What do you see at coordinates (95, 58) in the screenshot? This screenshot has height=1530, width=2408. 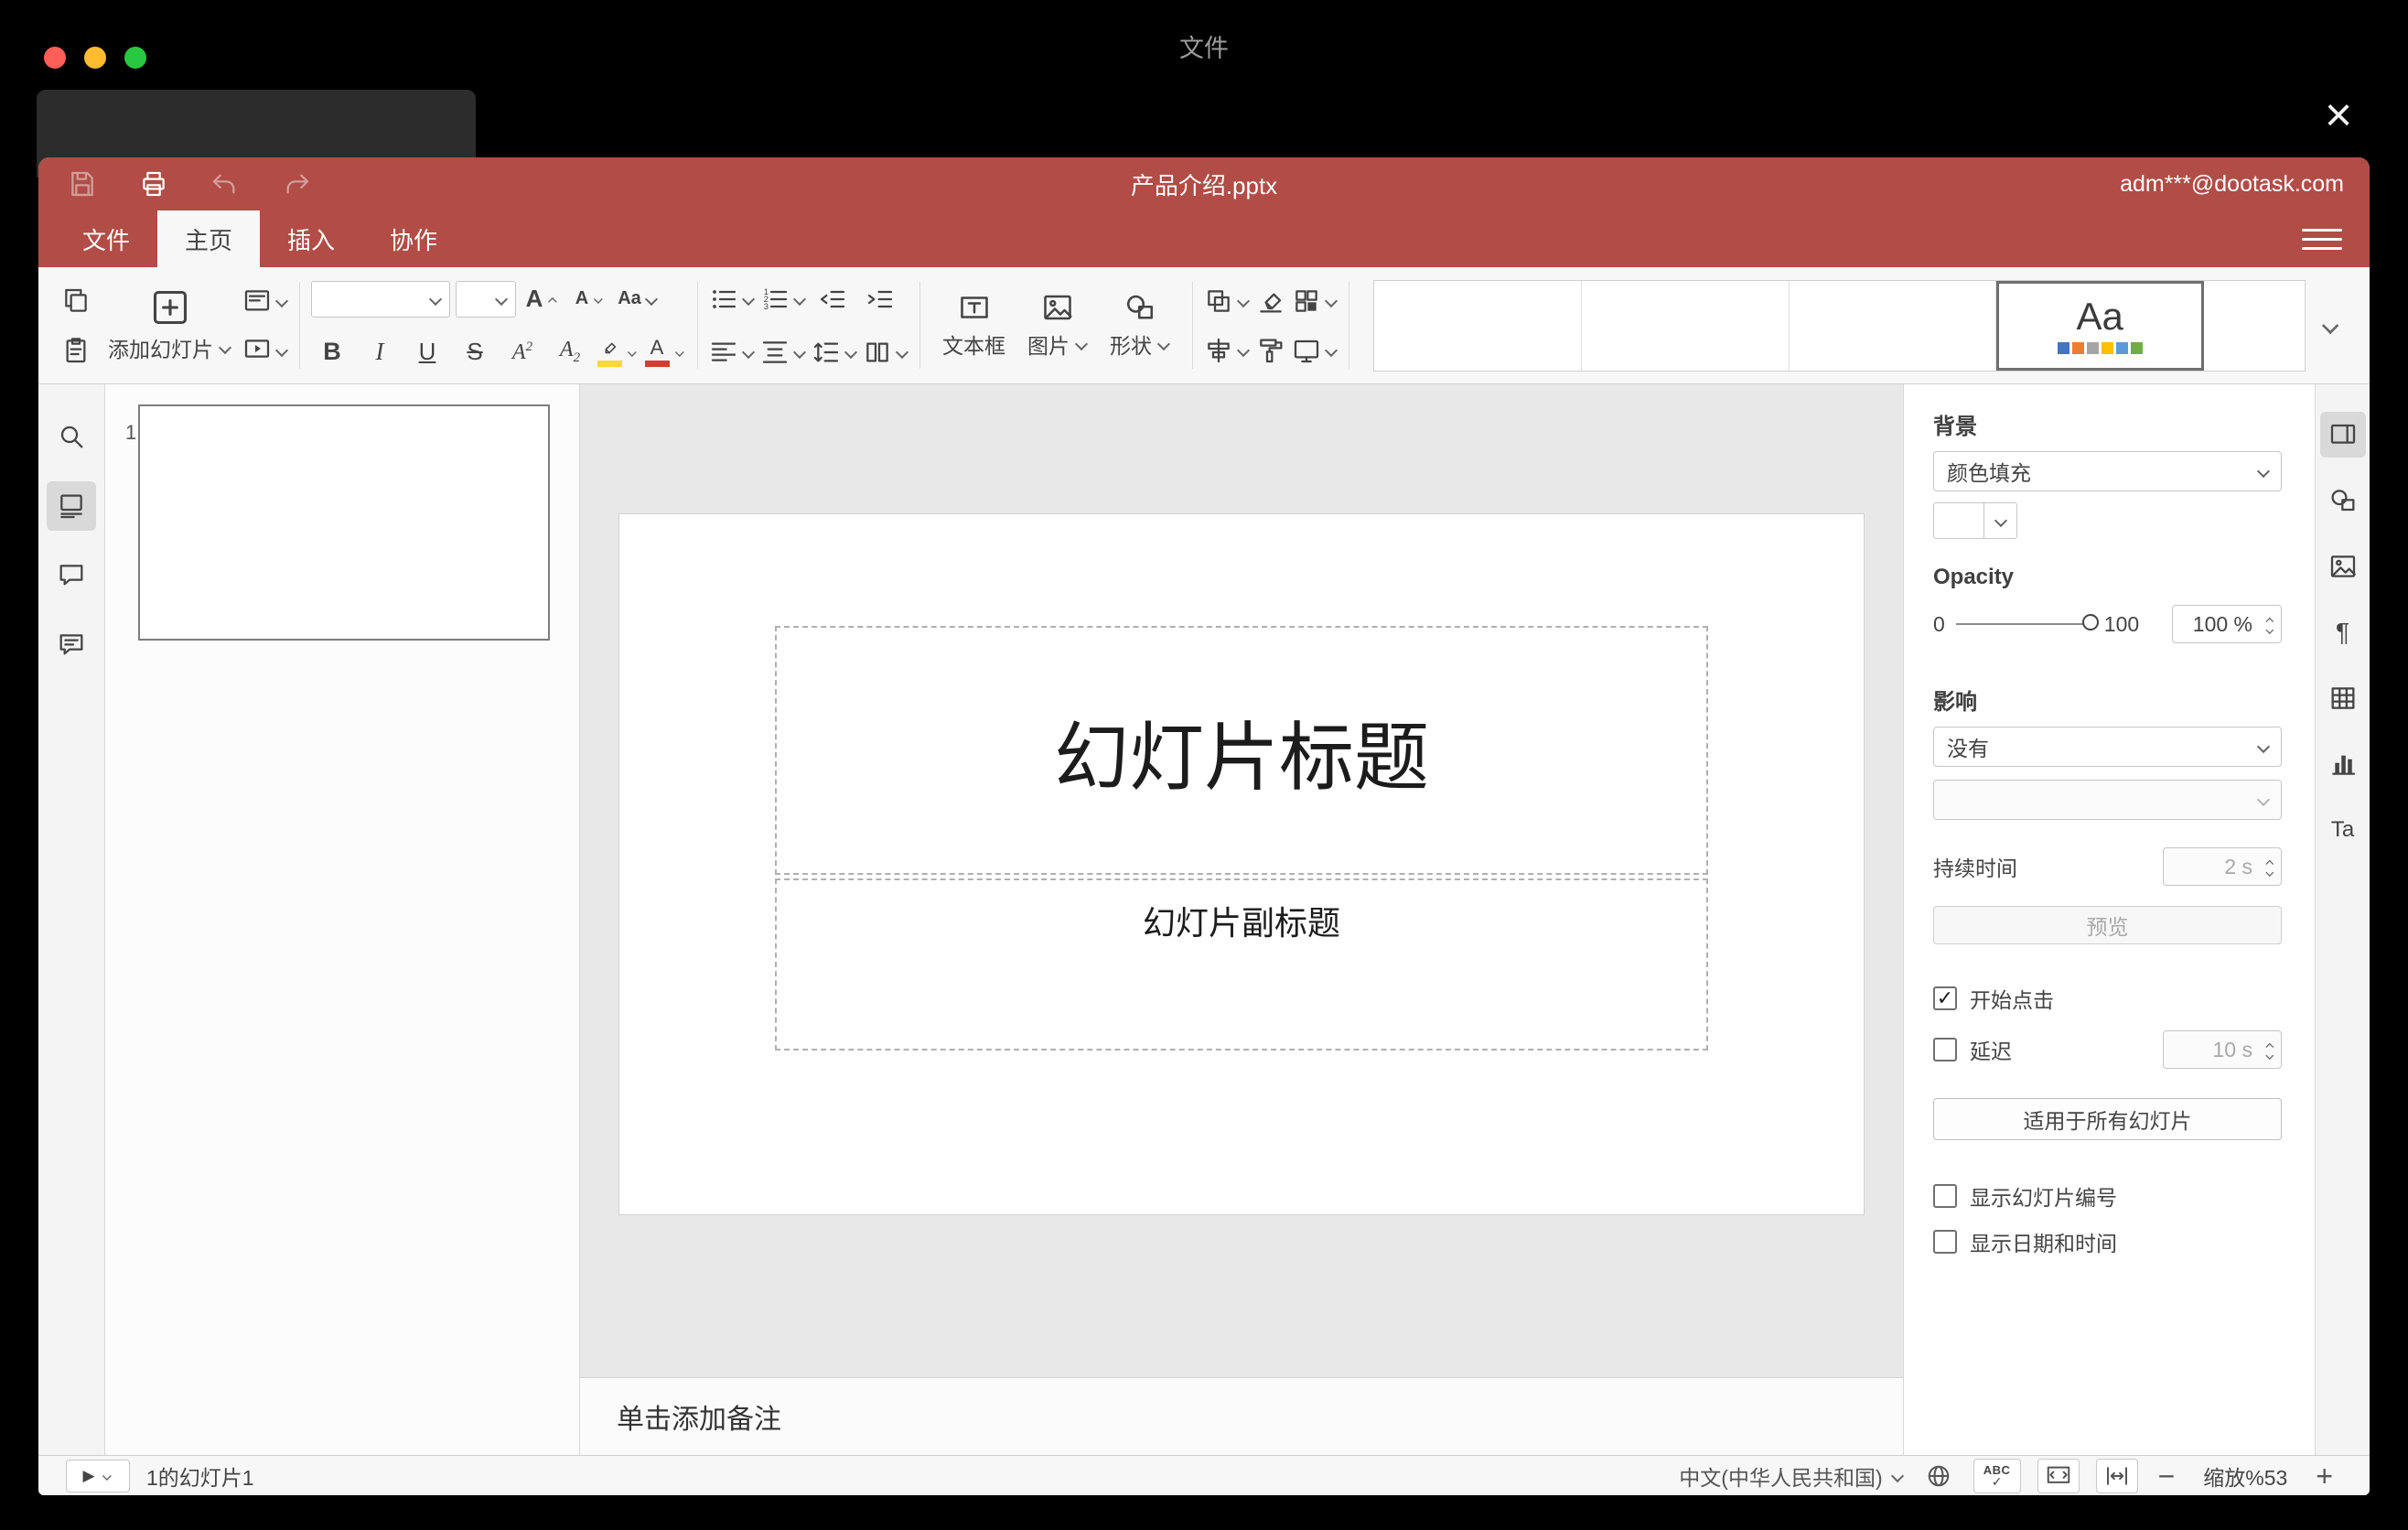 I see `traffic-light-minimize` at bounding box center [95, 58].